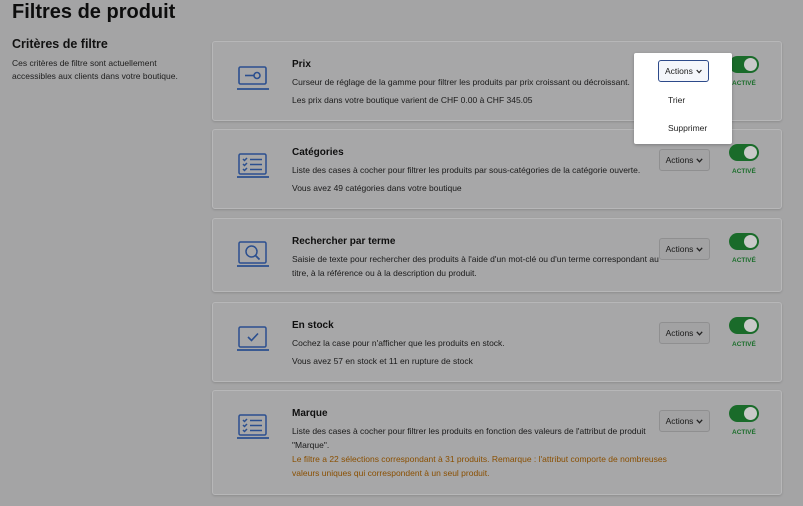 The image size is (803, 506). I want to click on section-title: Critères de filtre, so click(60, 44).